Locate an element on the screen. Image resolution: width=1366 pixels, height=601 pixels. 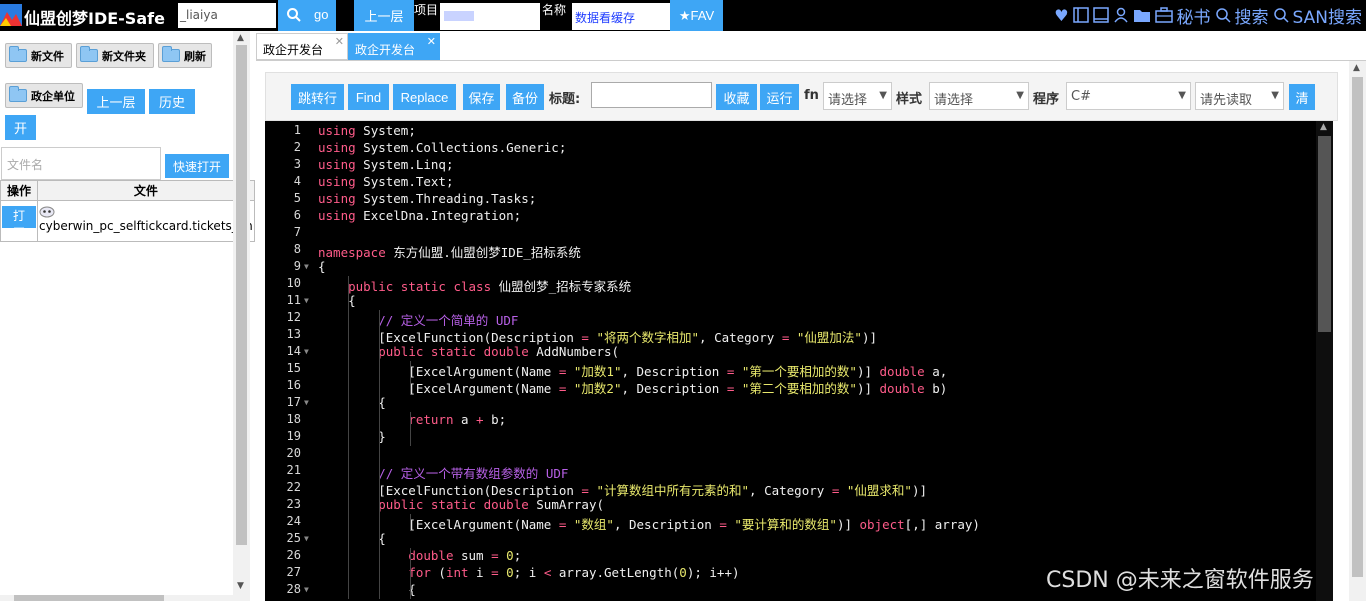
page-vertical-scrollbar: ▲ is located at coordinates (1357, 331).